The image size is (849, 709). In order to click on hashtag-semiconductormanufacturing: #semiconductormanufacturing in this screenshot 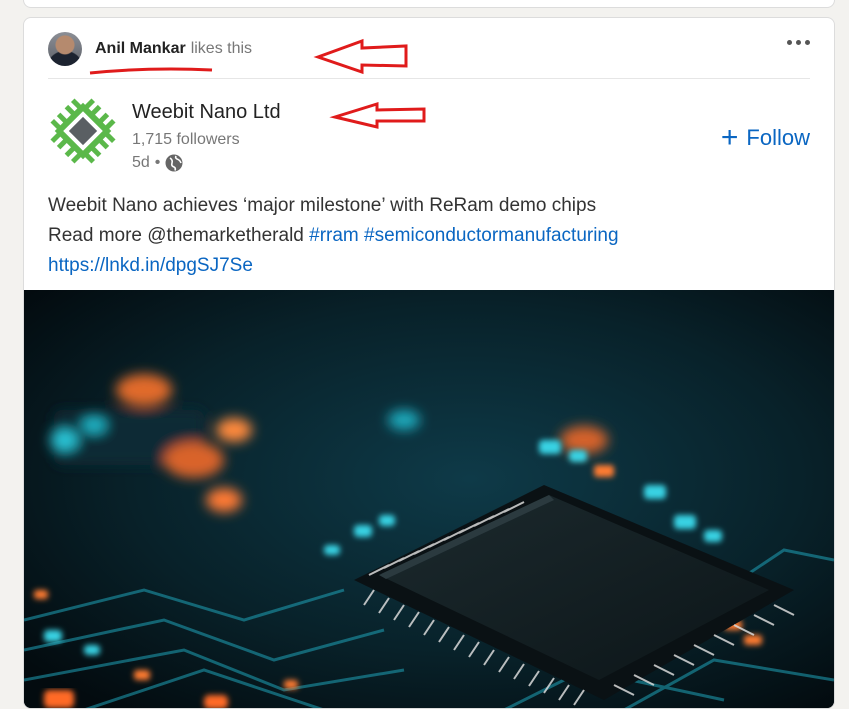, I will do `click(491, 235)`.